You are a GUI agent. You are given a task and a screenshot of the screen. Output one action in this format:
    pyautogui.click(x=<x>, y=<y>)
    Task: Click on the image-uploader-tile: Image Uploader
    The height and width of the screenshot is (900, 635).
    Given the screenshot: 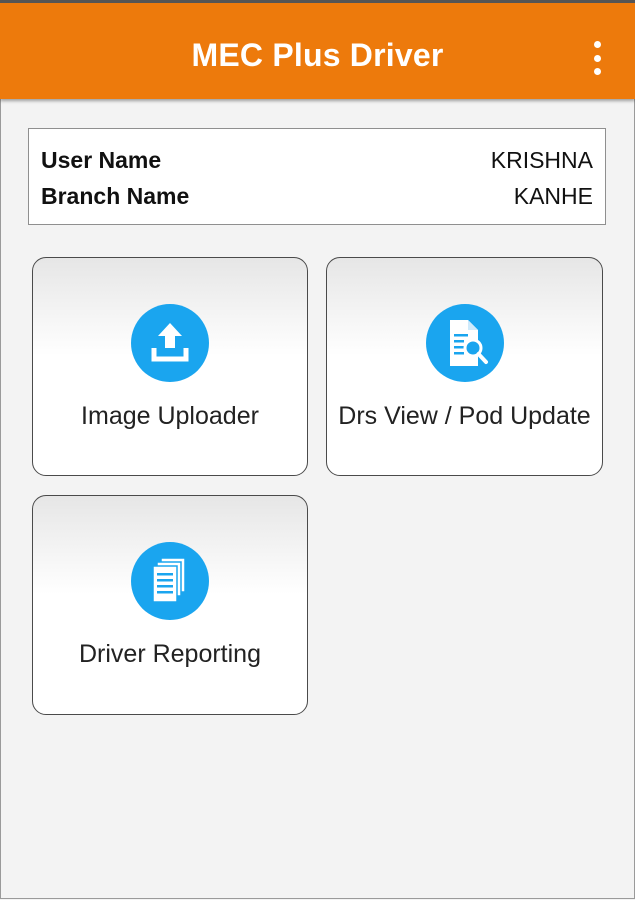 What is the action you would take?
    pyautogui.click(x=170, y=366)
    